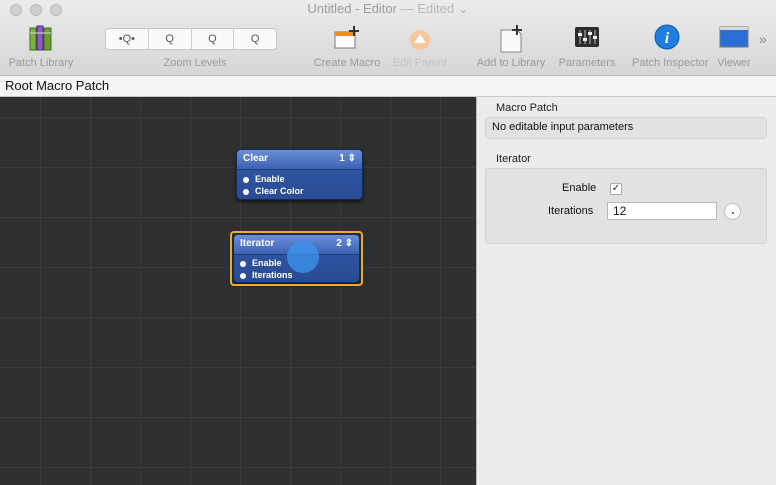 The width and height of the screenshot is (776, 485). I want to click on zoom-levels-label: Zoom Levels, so click(195, 63).